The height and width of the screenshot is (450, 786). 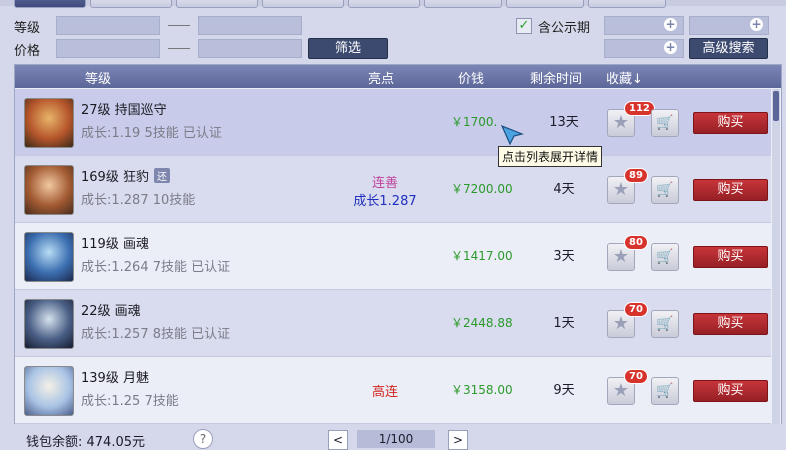 I want to click on price-dash, so click(x=179, y=48).